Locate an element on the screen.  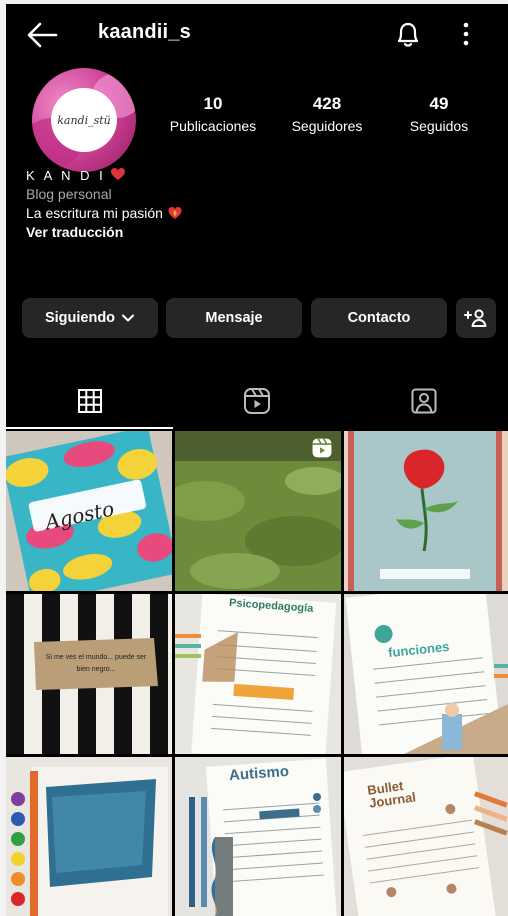
more-options-icon is located at coordinates (466, 34).